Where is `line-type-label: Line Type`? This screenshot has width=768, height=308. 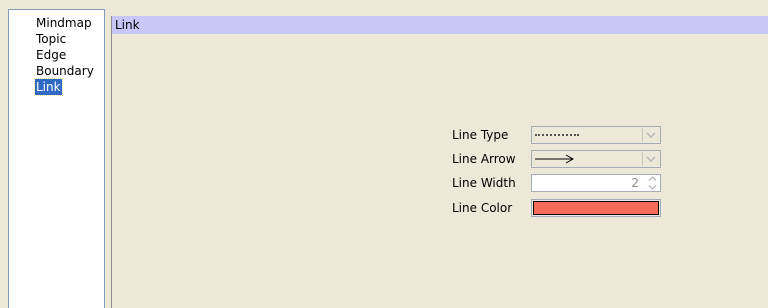
line-type-label: Line Type is located at coordinates (480, 135).